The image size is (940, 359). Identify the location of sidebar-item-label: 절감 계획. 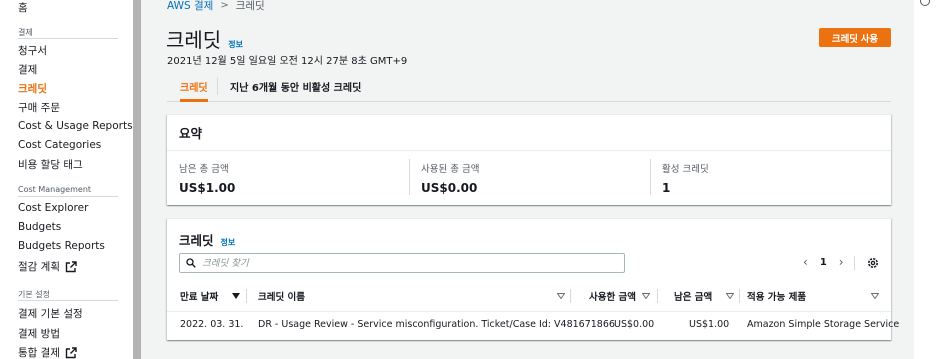
(39, 267).